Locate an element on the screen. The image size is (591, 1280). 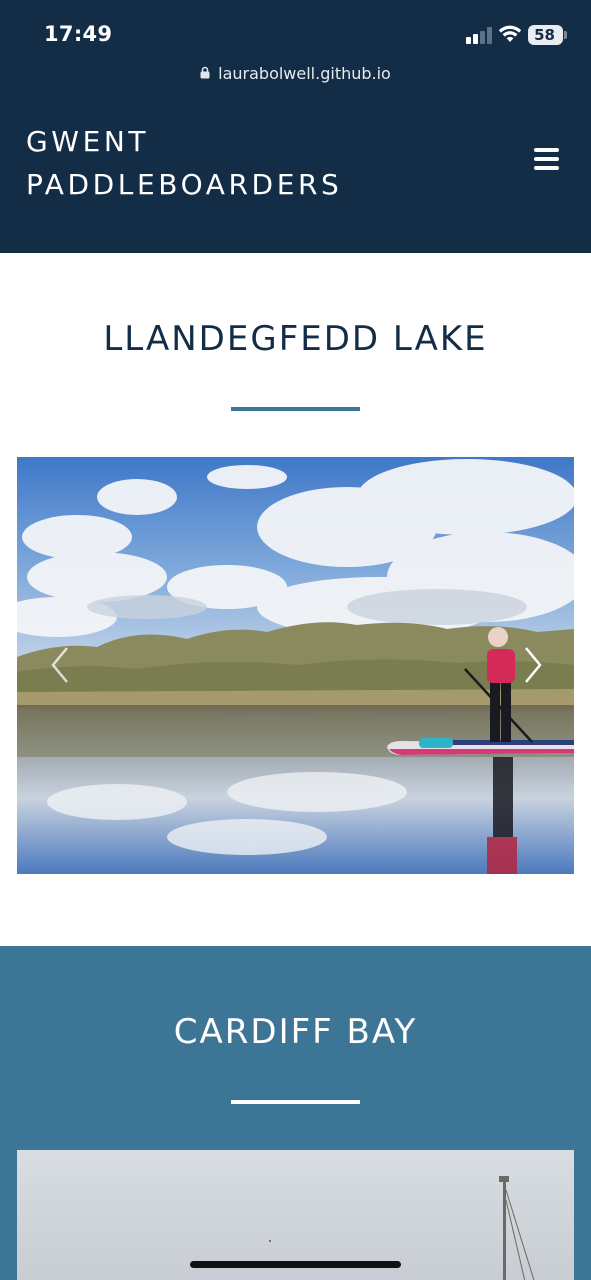
status-time: 17:49 is located at coordinates (78, 34).